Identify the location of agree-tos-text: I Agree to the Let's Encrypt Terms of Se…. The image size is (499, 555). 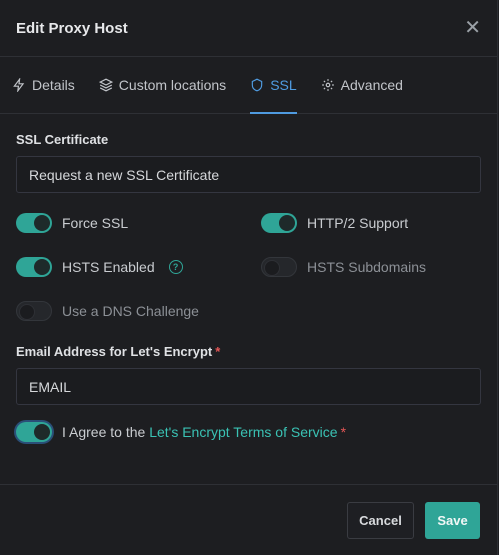
(204, 432).